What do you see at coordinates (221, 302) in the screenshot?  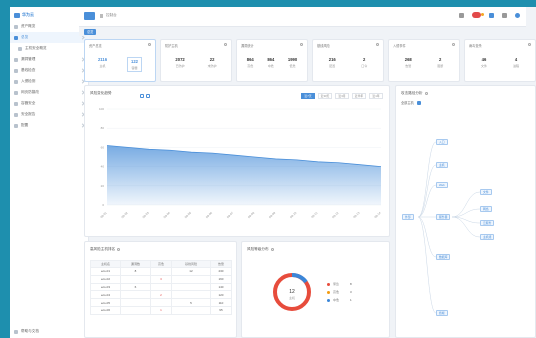 I see `table-cell: 110` at bounding box center [221, 302].